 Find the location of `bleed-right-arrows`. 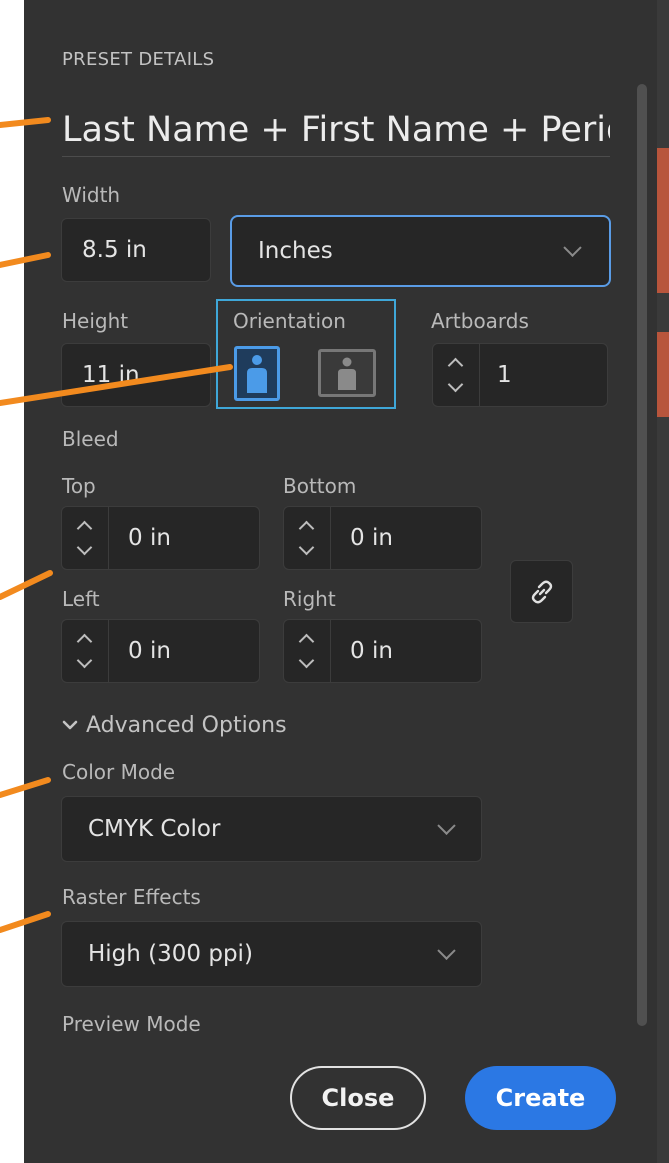

bleed-right-arrows is located at coordinates (307, 651).